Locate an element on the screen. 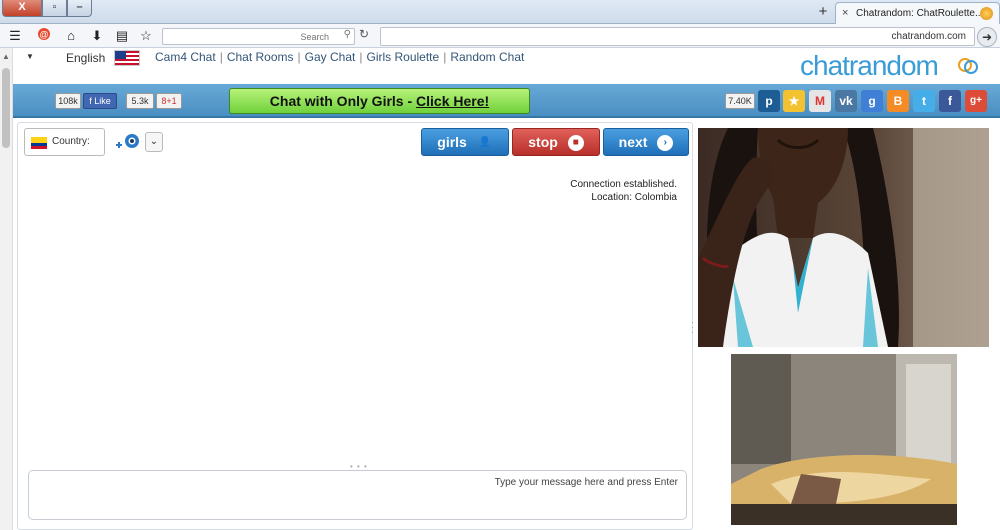 This screenshot has height=530, width=1000. like-count: 108k is located at coordinates (68, 101).